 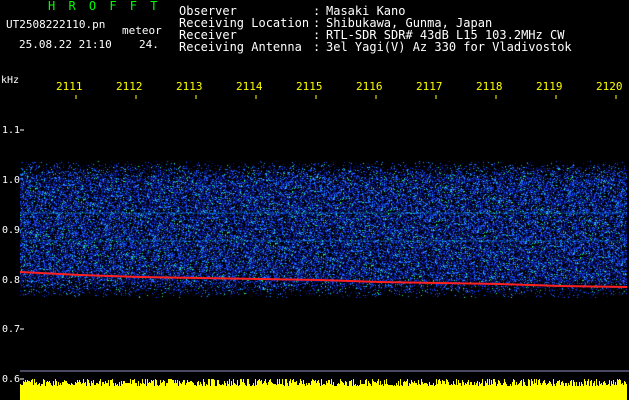 What do you see at coordinates (56, 24) in the screenshot?
I see `file-name: UT2508222110.pn` at bounding box center [56, 24].